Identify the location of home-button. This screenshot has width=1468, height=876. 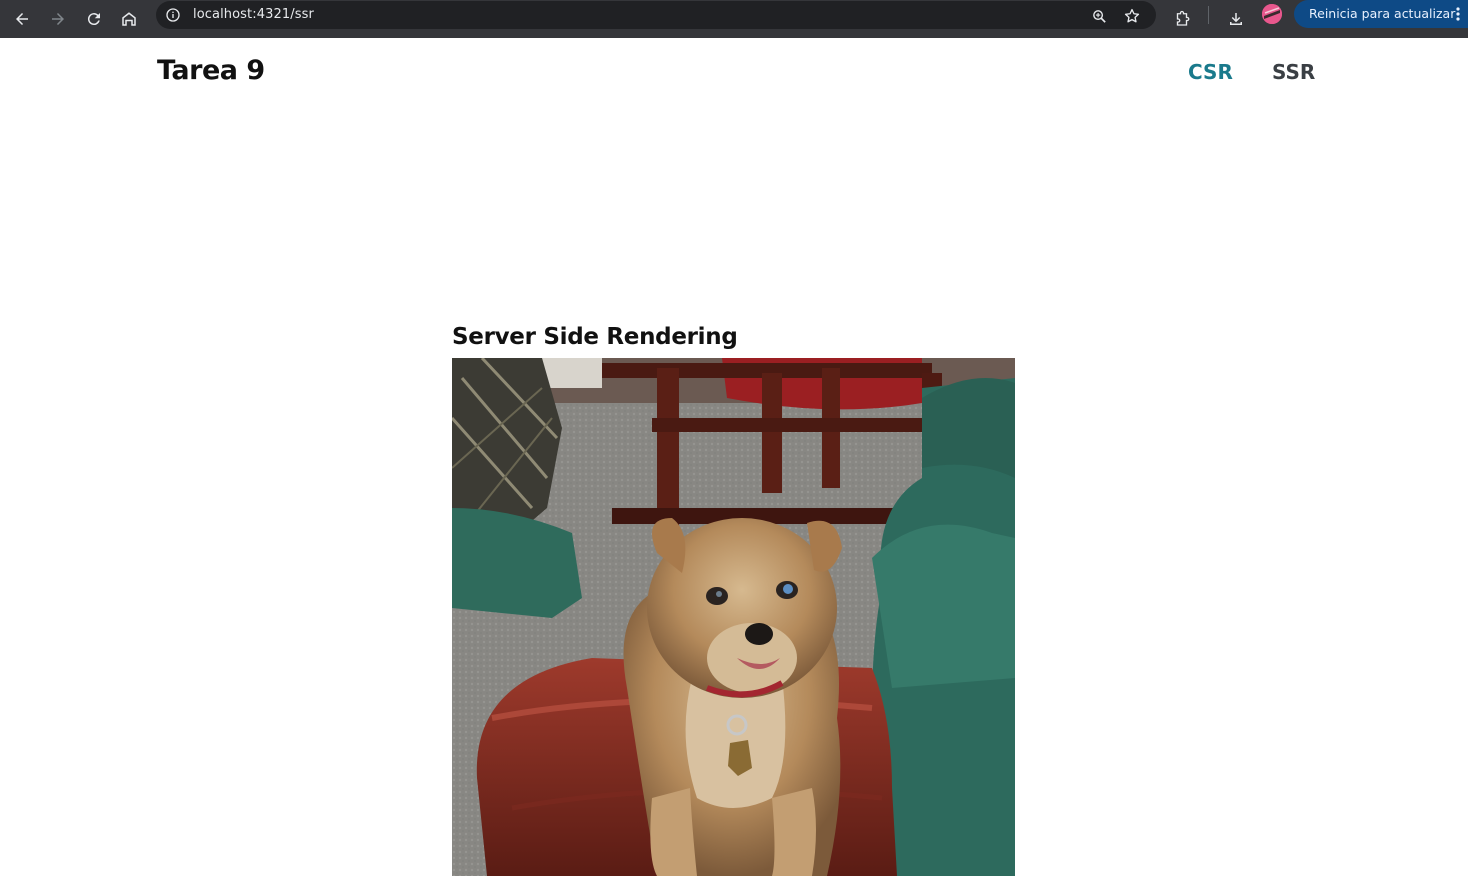
(129, 19).